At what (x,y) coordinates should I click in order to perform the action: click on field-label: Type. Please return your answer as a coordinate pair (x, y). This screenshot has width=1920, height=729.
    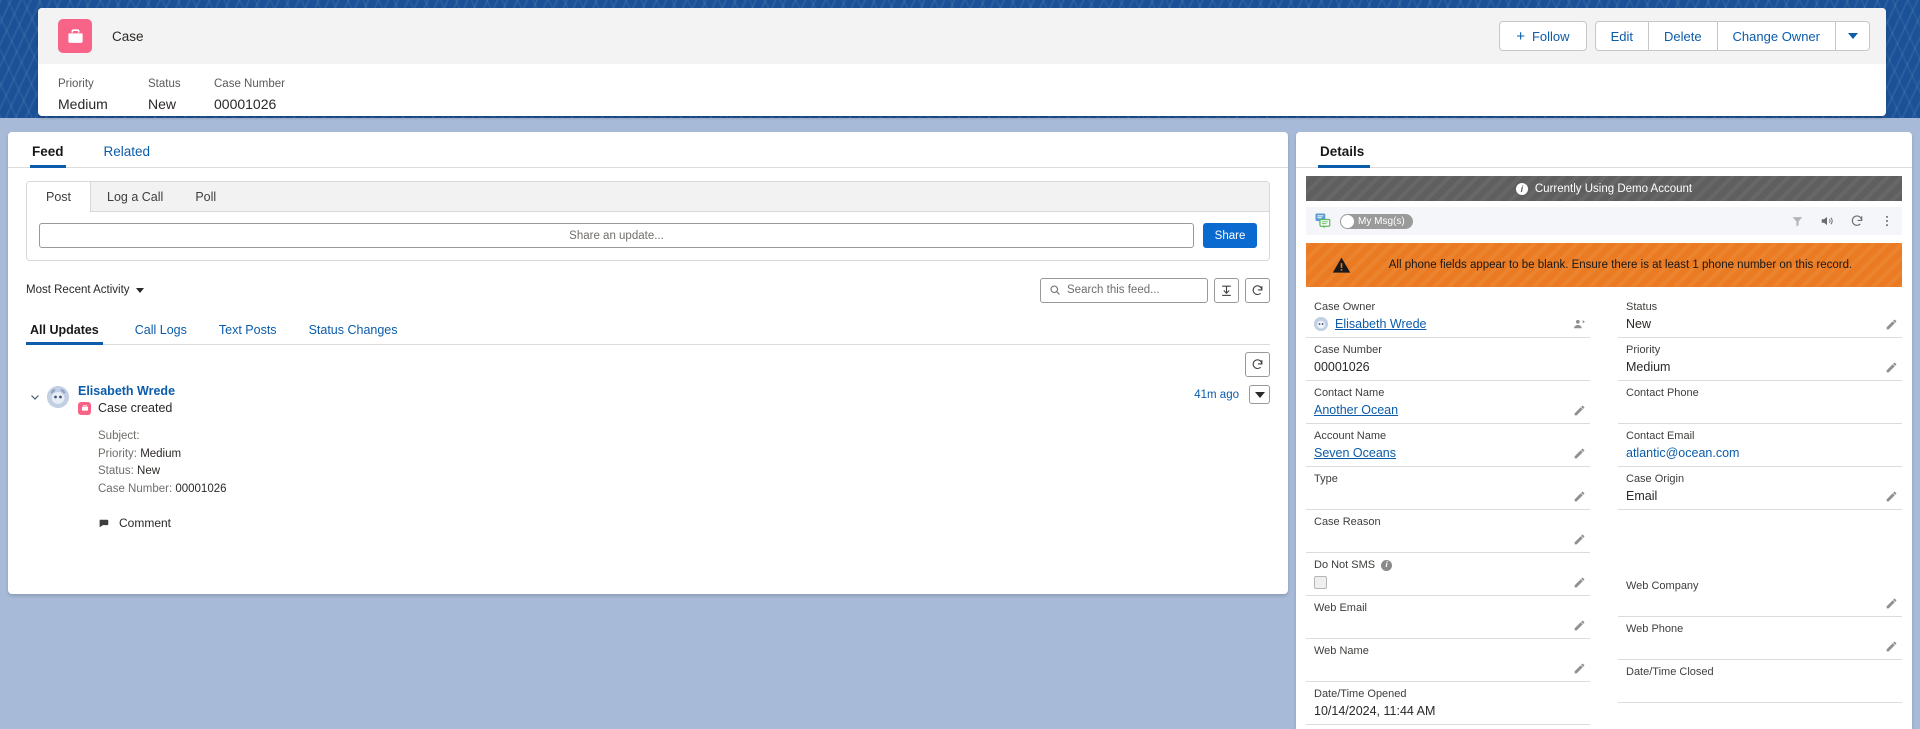
    Looking at the image, I should click on (1326, 479).